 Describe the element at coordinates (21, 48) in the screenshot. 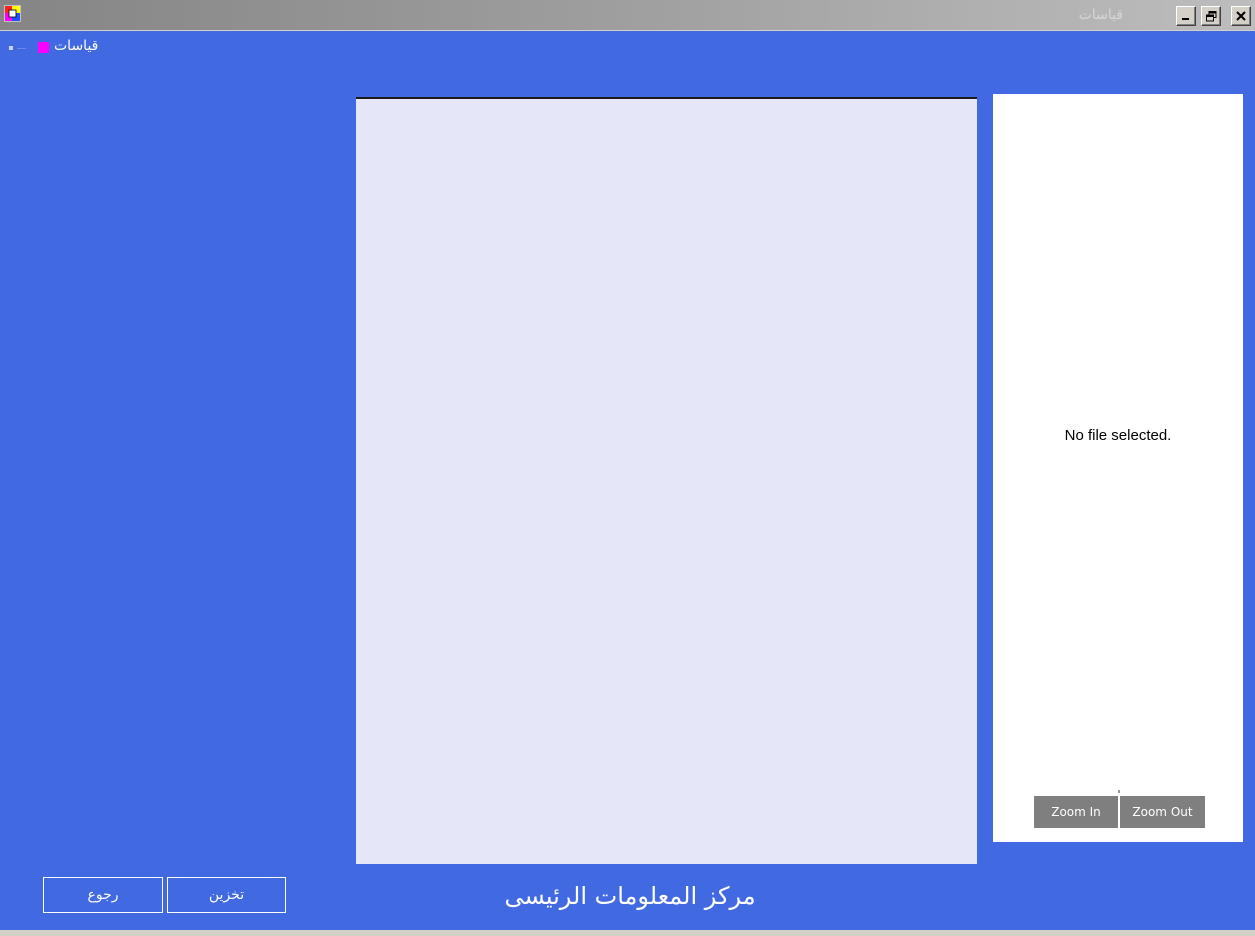

I see `menu-separator` at that location.